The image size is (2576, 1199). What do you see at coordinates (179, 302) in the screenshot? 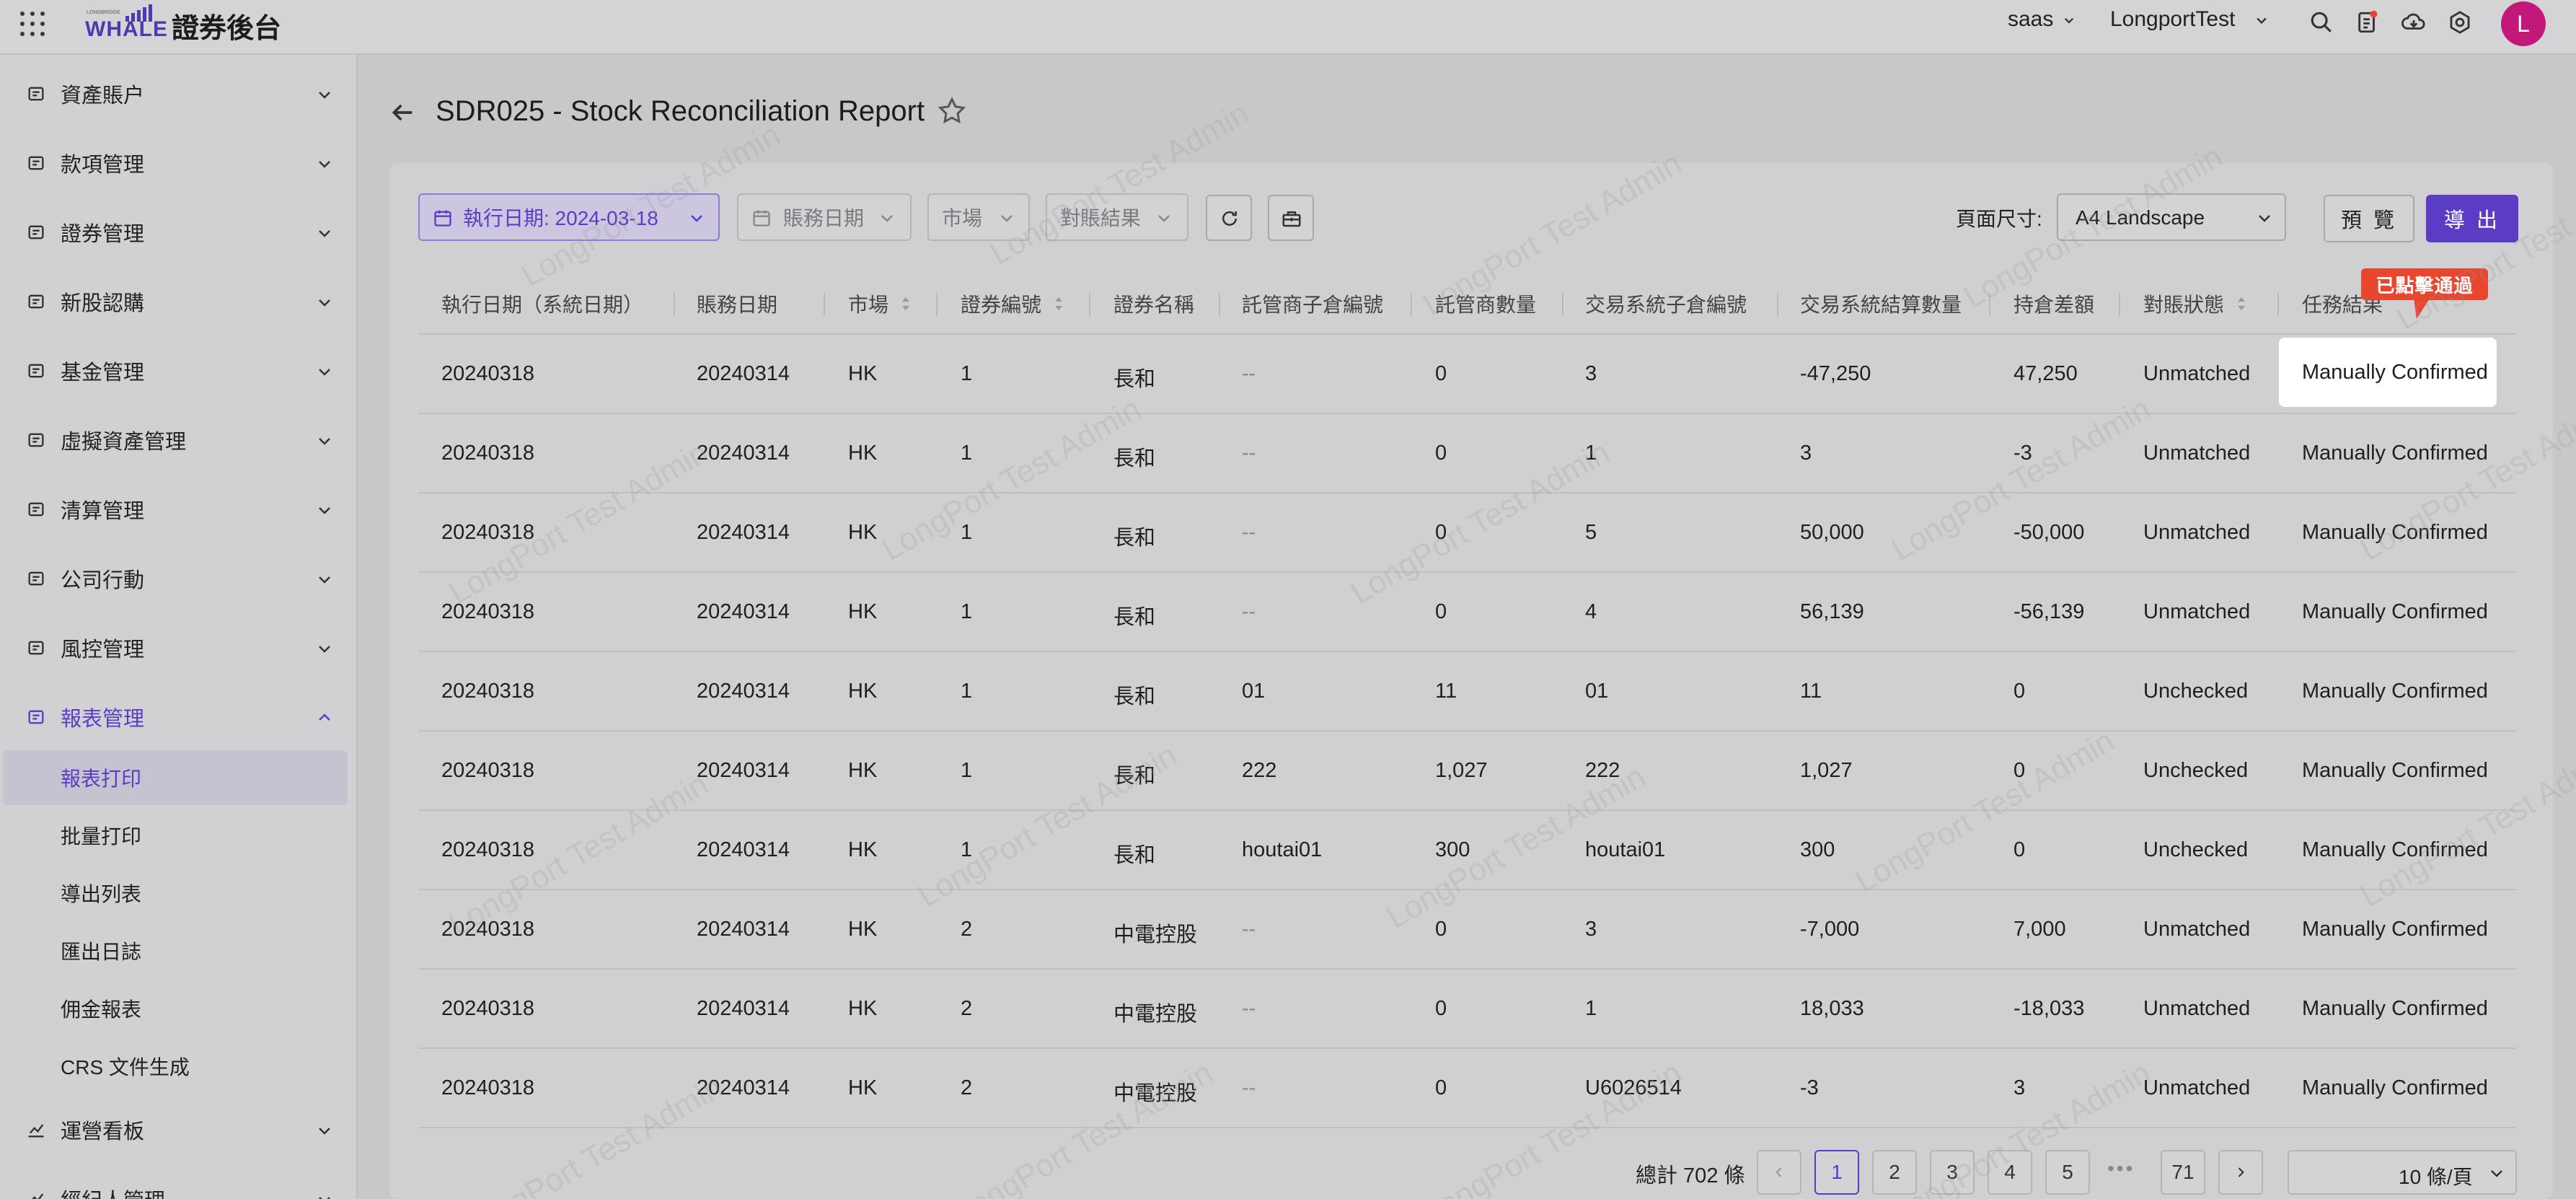
I see `sidebar-item-4: 新股認購` at bounding box center [179, 302].